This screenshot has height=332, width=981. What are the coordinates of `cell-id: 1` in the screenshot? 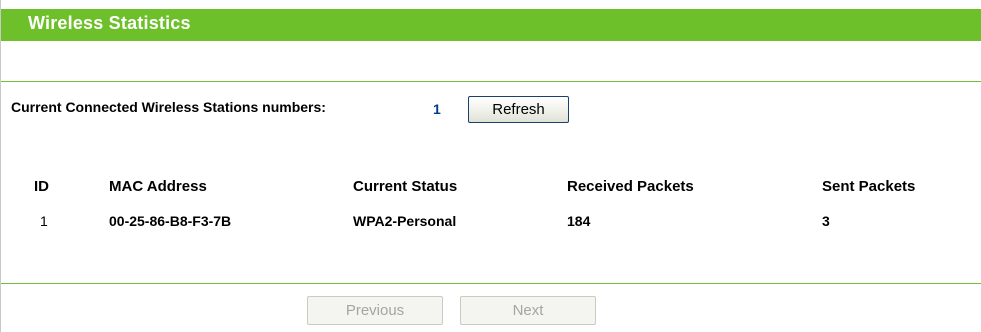 It's located at (44, 221).